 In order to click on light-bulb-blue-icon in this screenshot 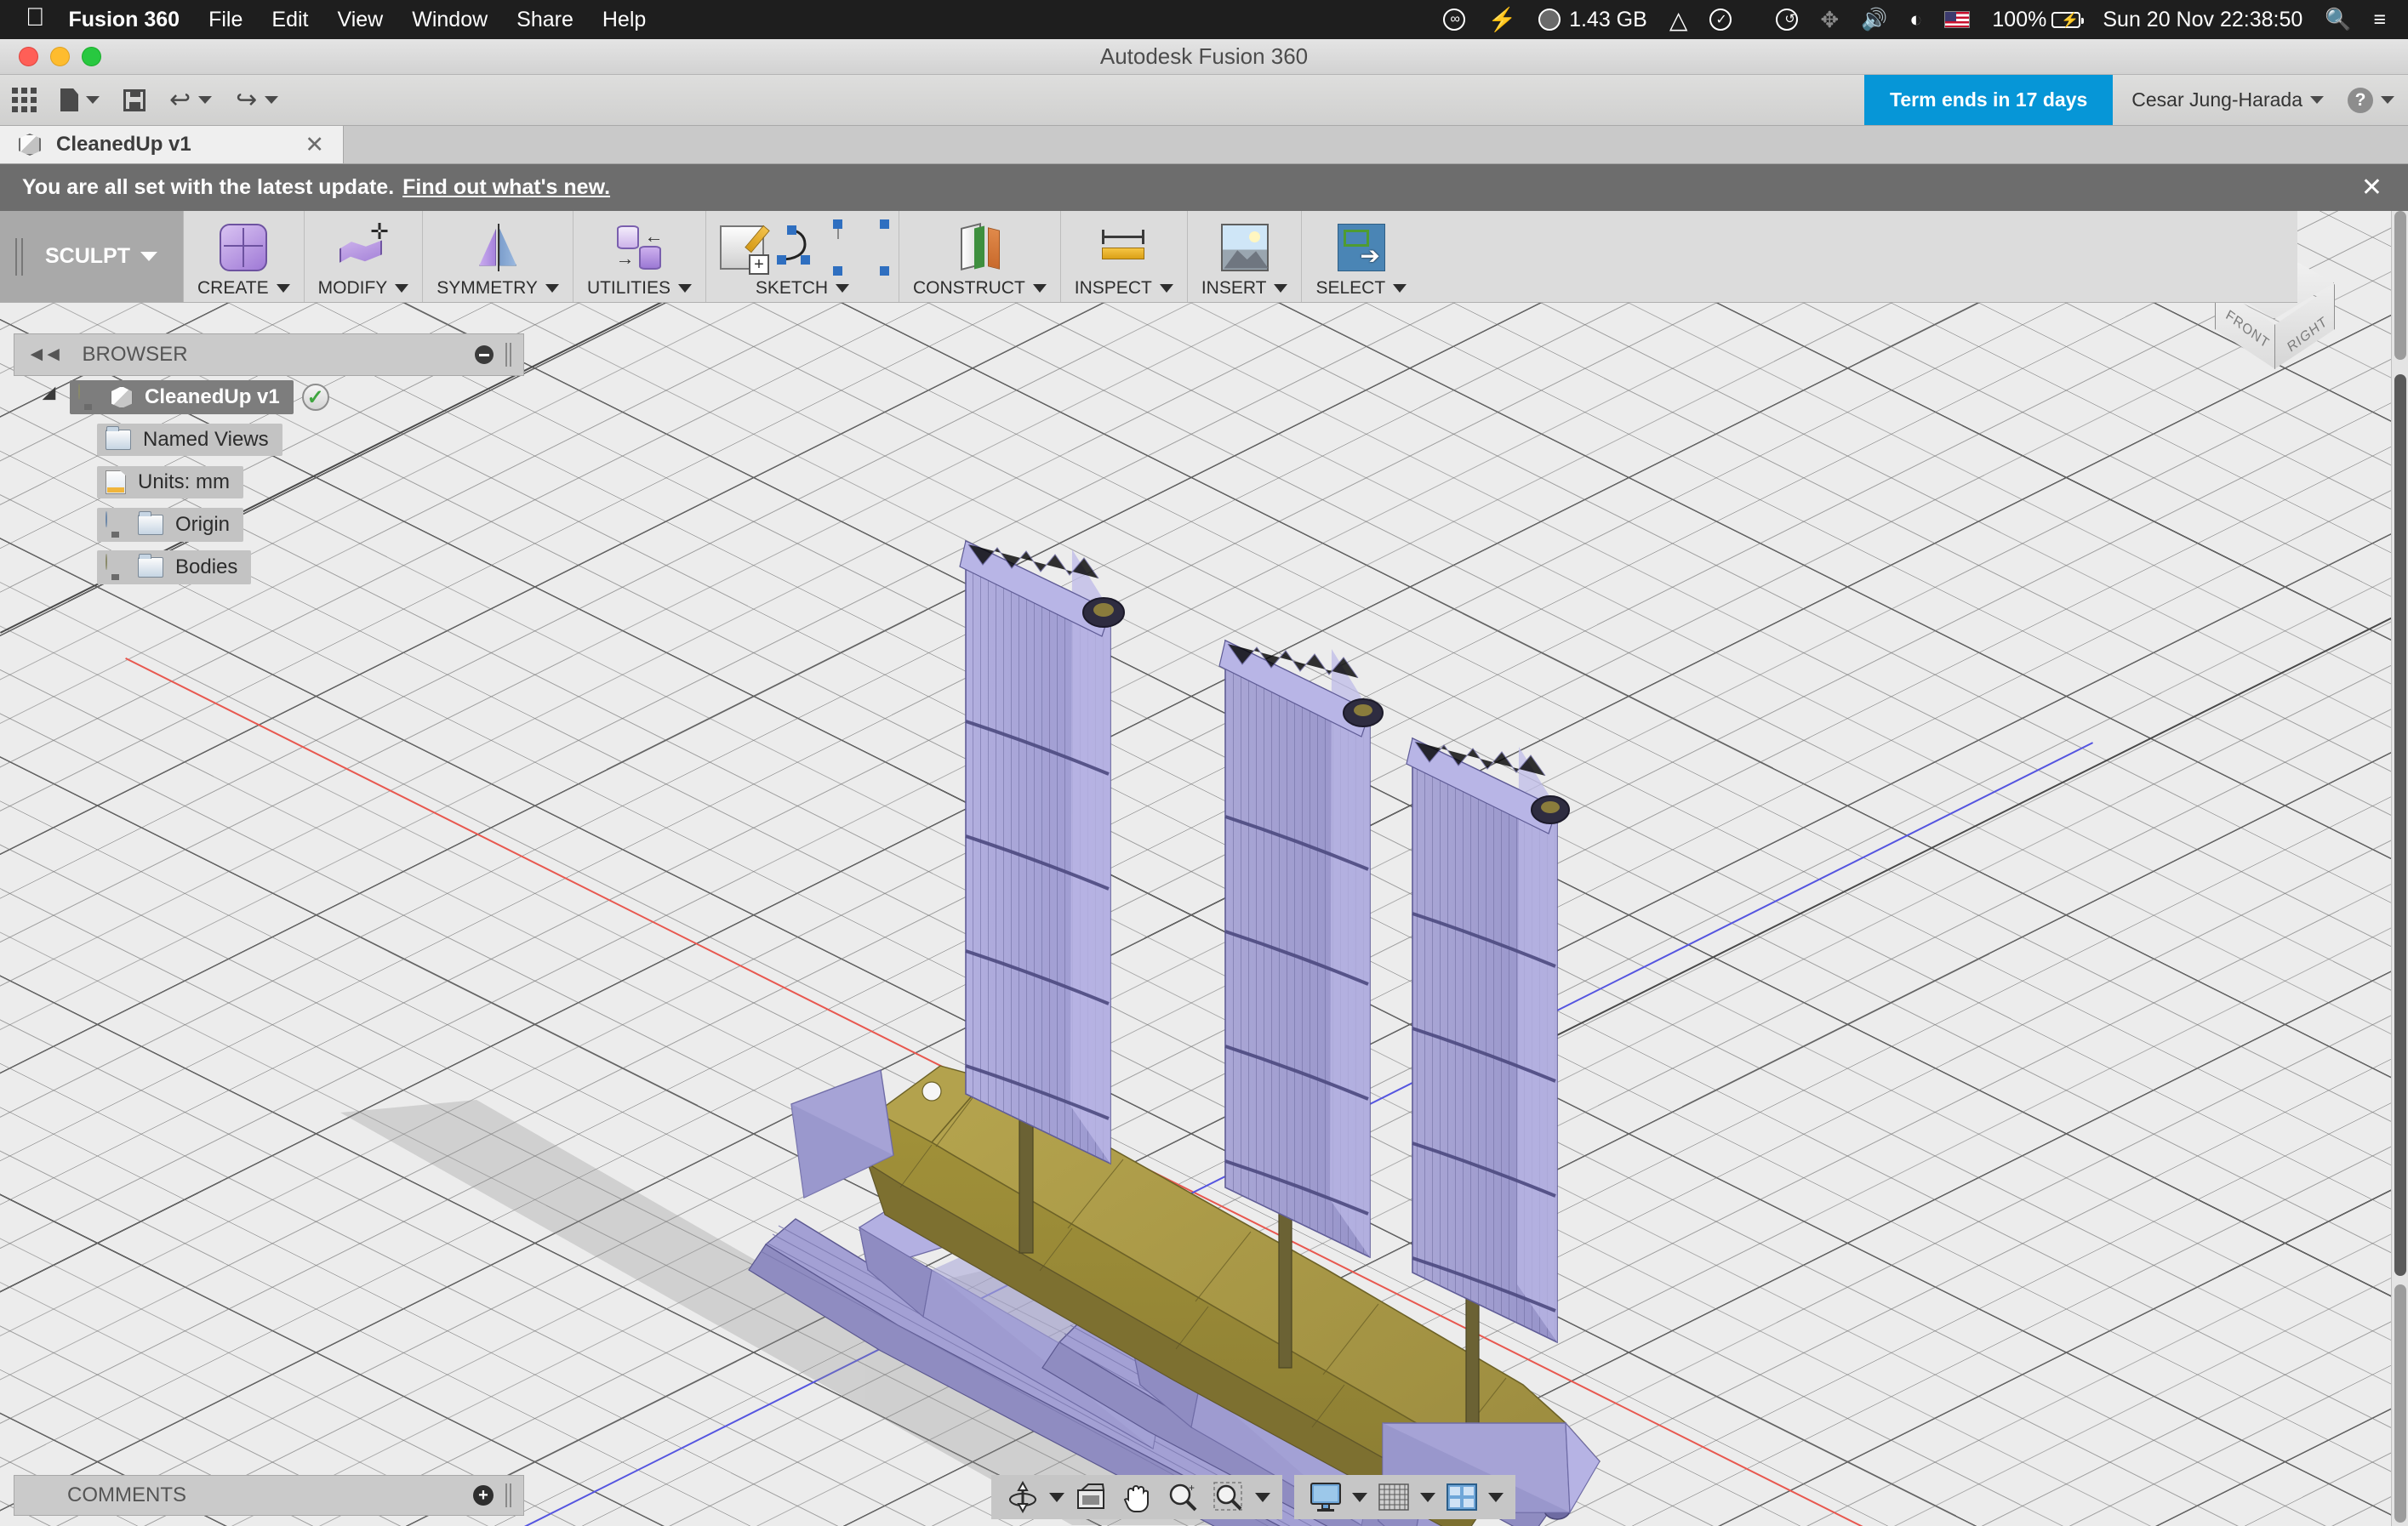, I will do `click(116, 524)`.